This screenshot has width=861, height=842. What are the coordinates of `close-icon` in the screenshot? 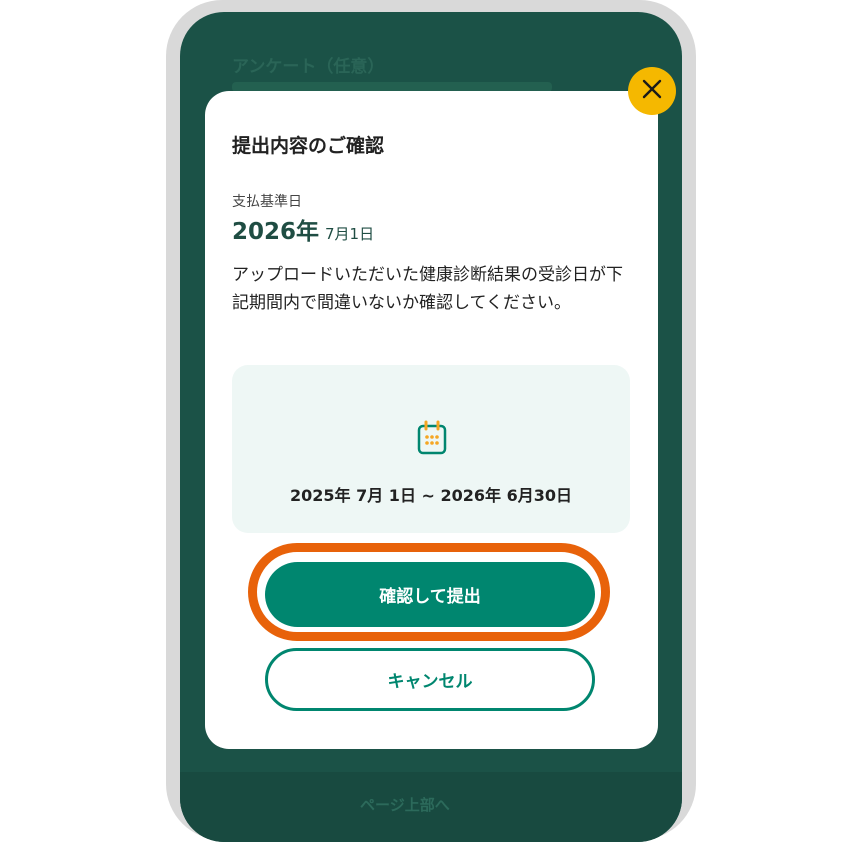 It's located at (652, 91).